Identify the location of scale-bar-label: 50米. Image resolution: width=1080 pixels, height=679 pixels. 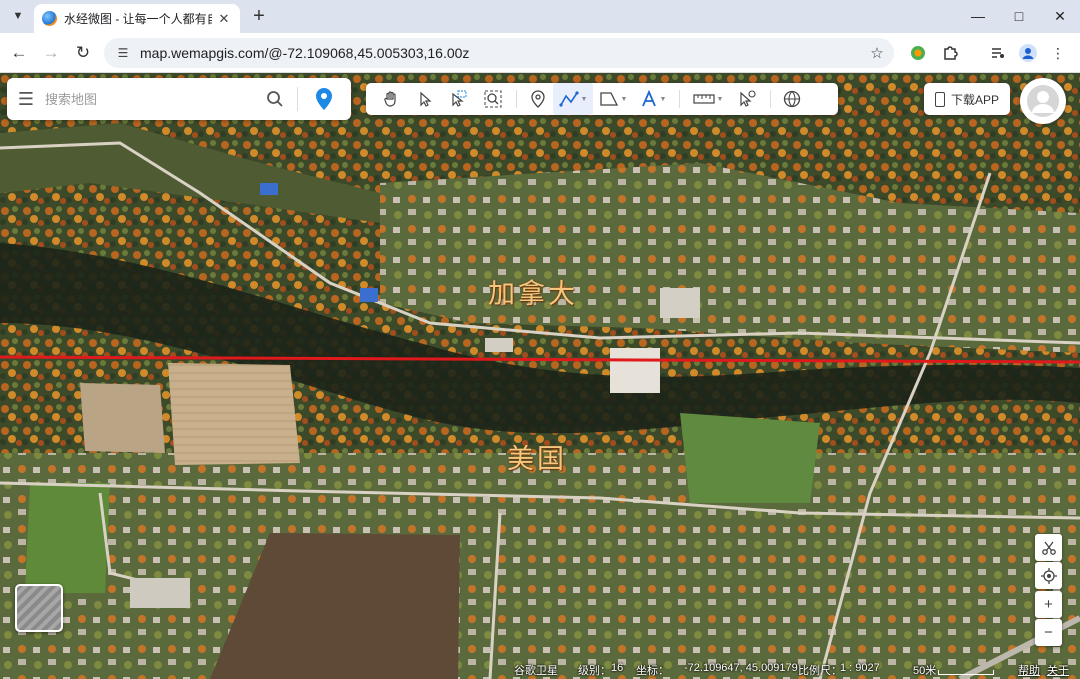
(925, 671).